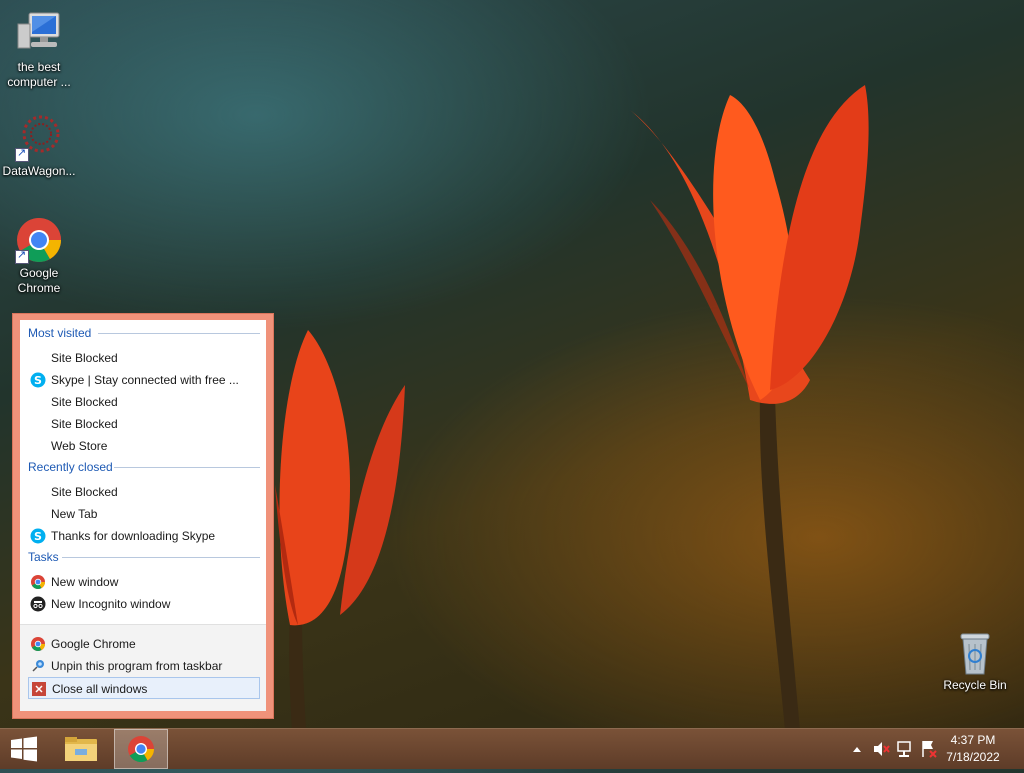  I want to click on computer-icon, so click(39, 34).